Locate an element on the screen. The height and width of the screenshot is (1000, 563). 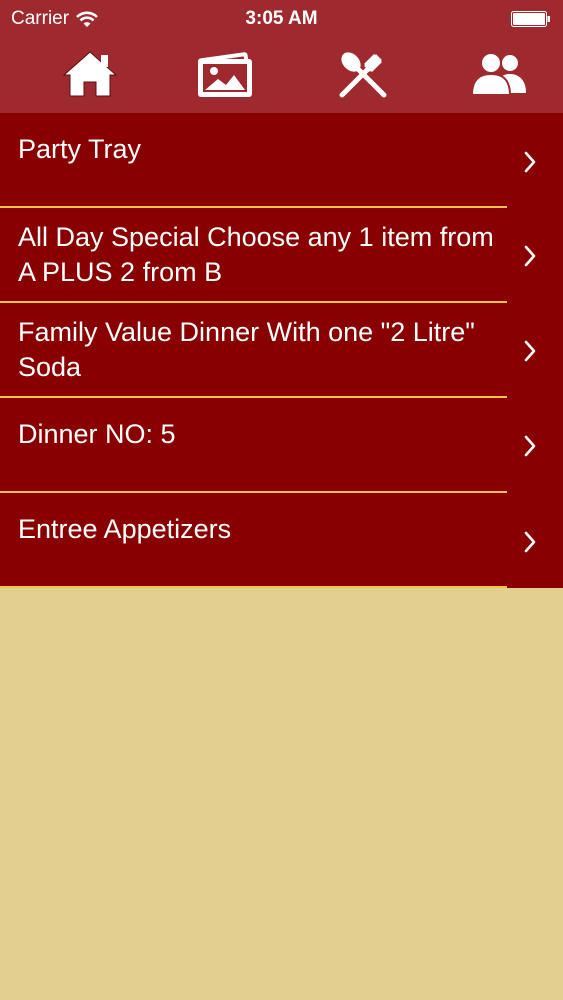
list-item: Party Tray is located at coordinates (281, 160).